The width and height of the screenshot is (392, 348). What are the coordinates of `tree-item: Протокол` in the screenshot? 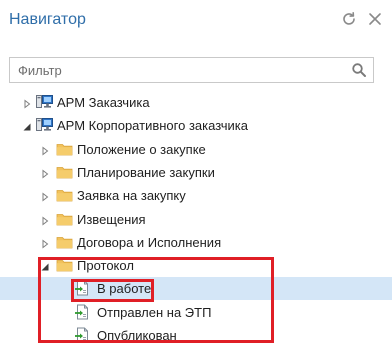 It's located at (196, 265).